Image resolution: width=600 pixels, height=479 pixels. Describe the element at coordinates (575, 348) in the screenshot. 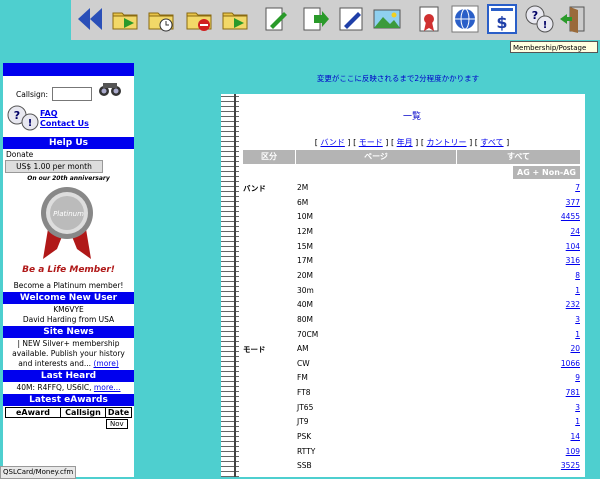

I see `row-count-link: 20` at that location.